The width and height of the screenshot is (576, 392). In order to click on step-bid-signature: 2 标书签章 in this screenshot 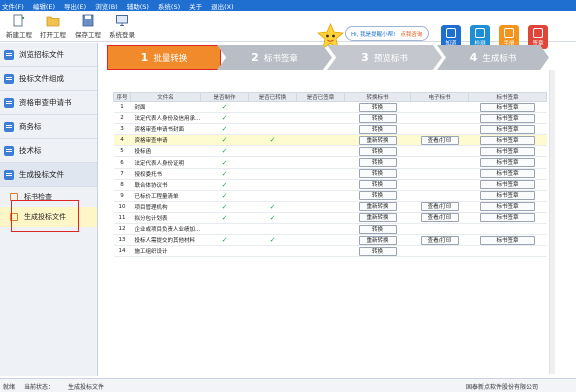, I will do `click(274, 57)`.